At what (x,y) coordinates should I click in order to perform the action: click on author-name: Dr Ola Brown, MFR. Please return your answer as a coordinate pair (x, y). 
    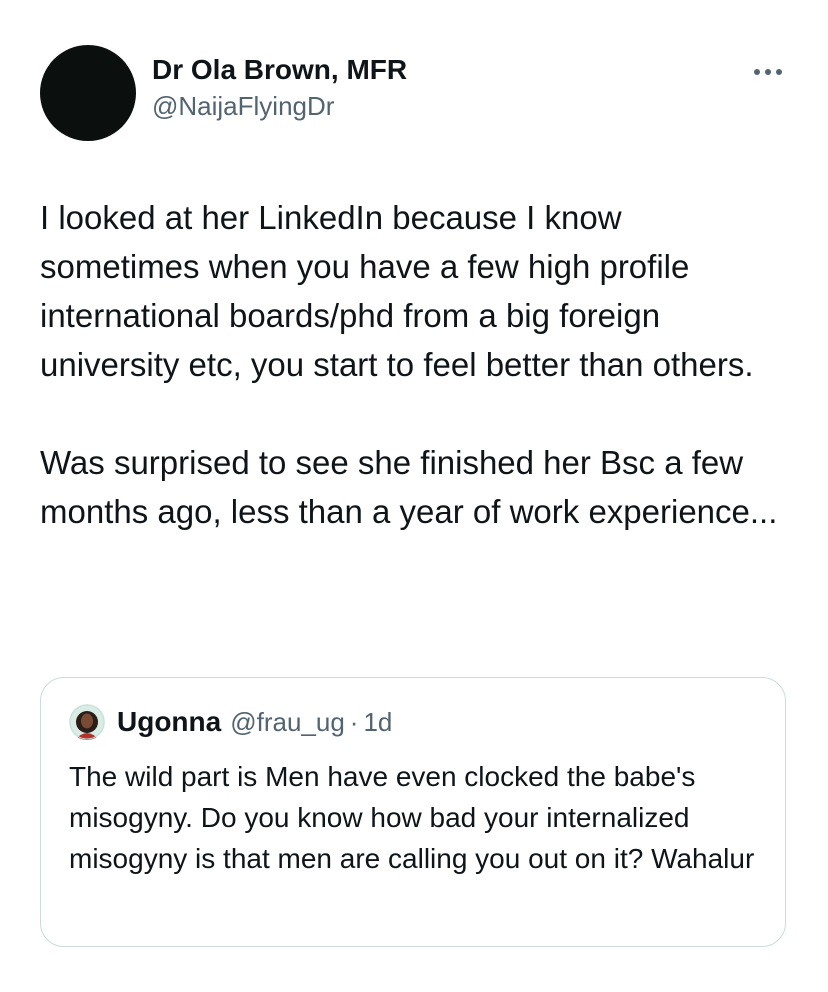
    Looking at the image, I should click on (279, 70).